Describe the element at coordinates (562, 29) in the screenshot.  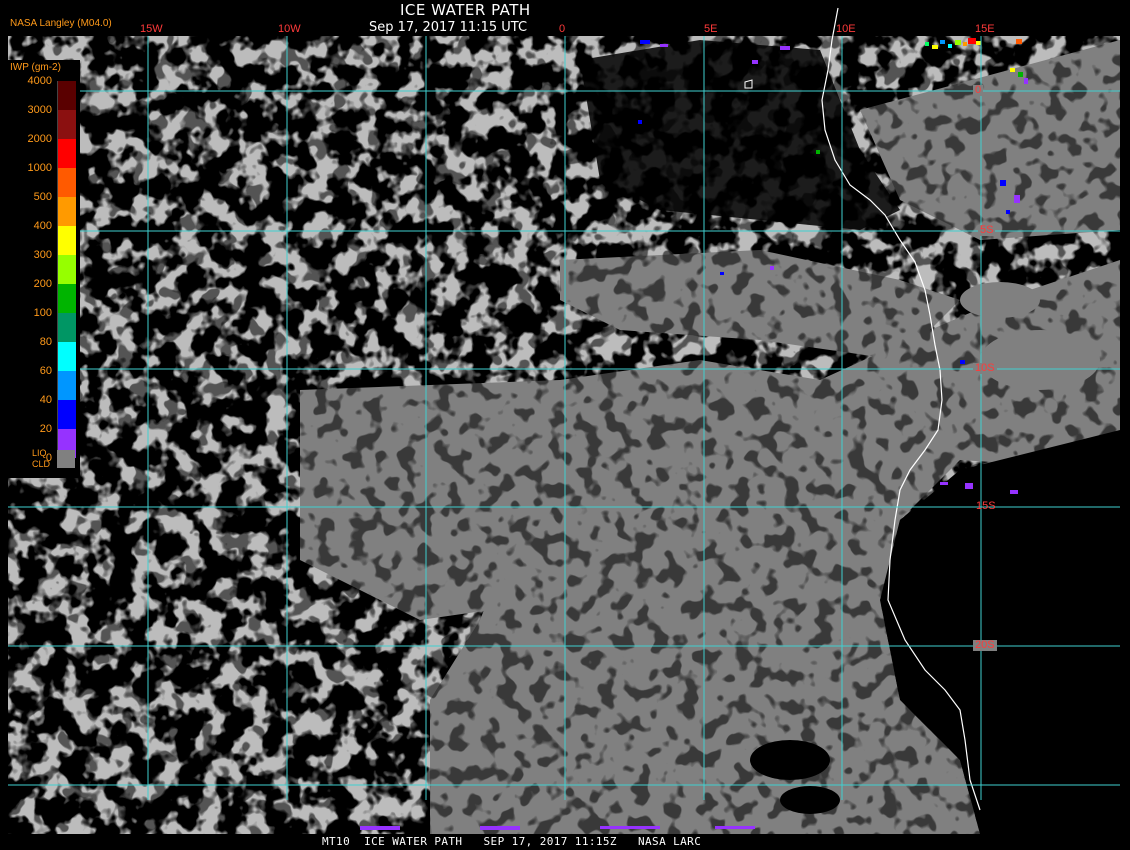
I see `lon-label-0: 0` at that location.